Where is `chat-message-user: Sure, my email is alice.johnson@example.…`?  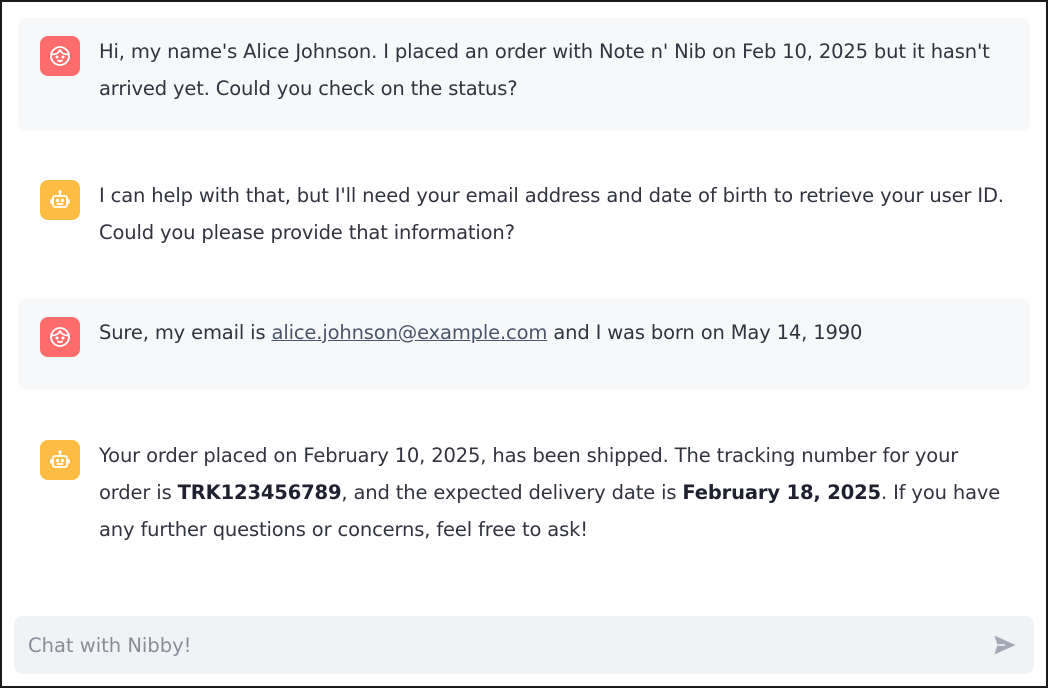 chat-message-user: Sure, my email is alice.johnson@example.… is located at coordinates (524, 344).